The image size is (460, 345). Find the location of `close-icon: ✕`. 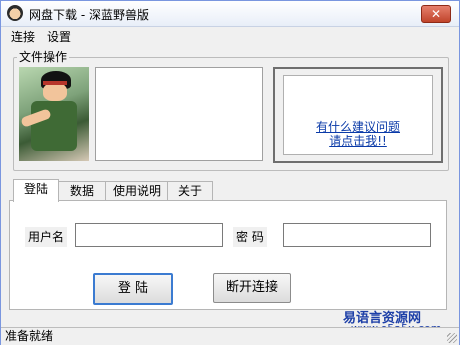

close-icon: ✕ is located at coordinates (436, 14).